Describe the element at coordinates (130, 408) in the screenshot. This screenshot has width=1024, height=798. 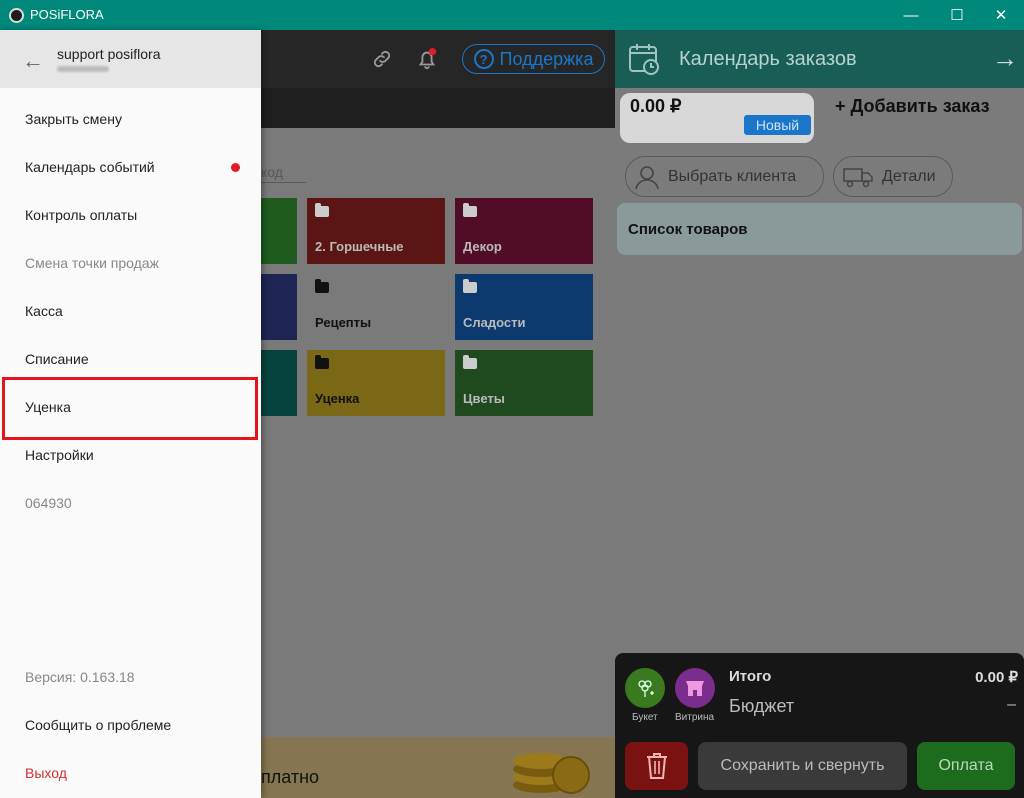
I see `highlight-box` at that location.